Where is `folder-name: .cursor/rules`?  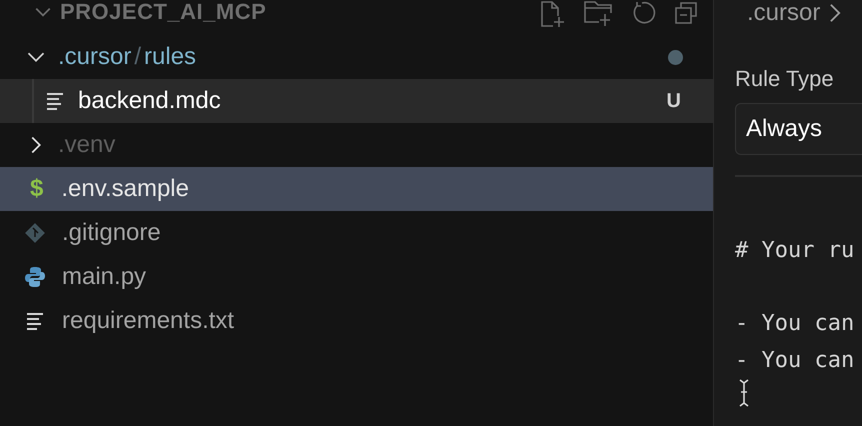 folder-name: .cursor/rules is located at coordinates (127, 57).